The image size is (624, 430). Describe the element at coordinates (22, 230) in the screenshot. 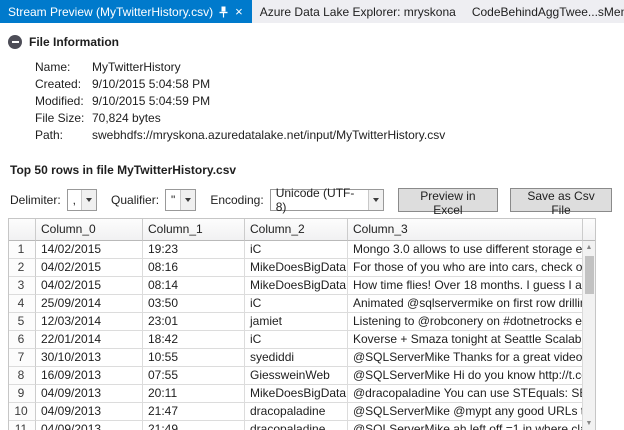

I see `grid-corner` at that location.